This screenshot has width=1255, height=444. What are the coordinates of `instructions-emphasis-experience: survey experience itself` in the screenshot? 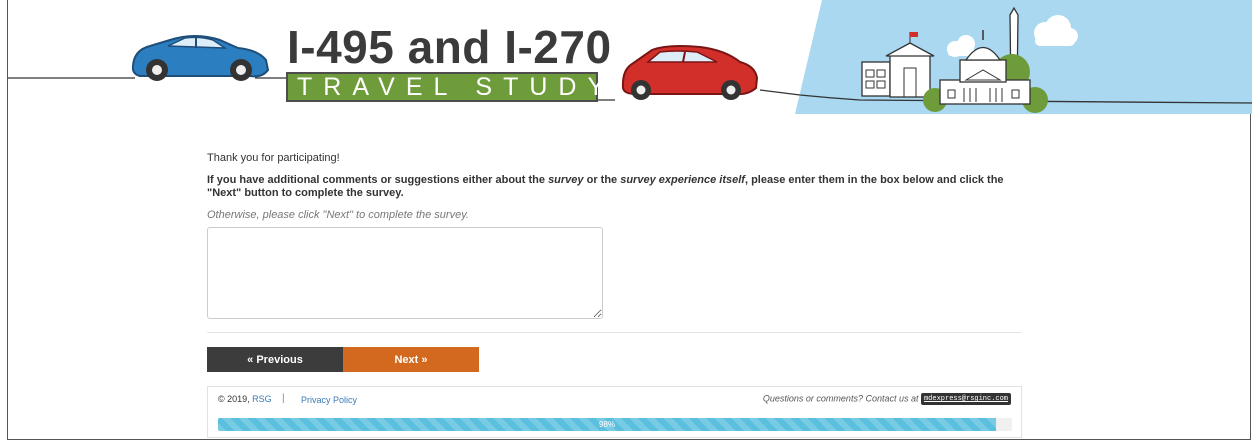 It's located at (682, 180).